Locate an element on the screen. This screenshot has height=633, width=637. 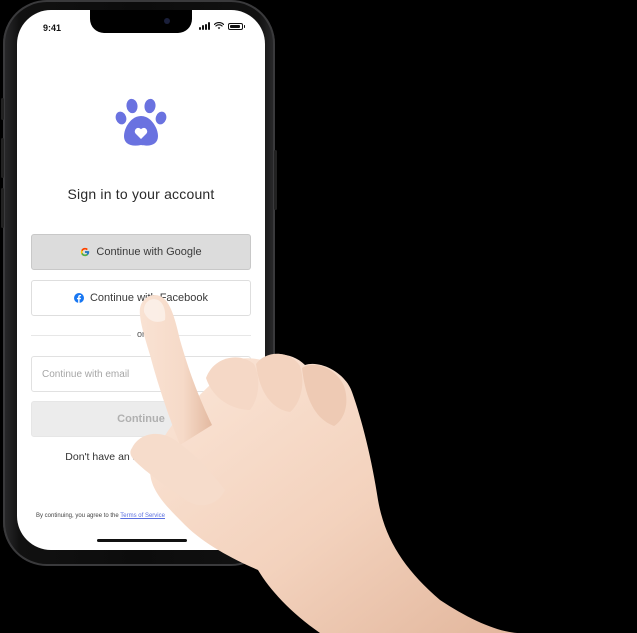
front-camera is located at coordinates (167, 21).